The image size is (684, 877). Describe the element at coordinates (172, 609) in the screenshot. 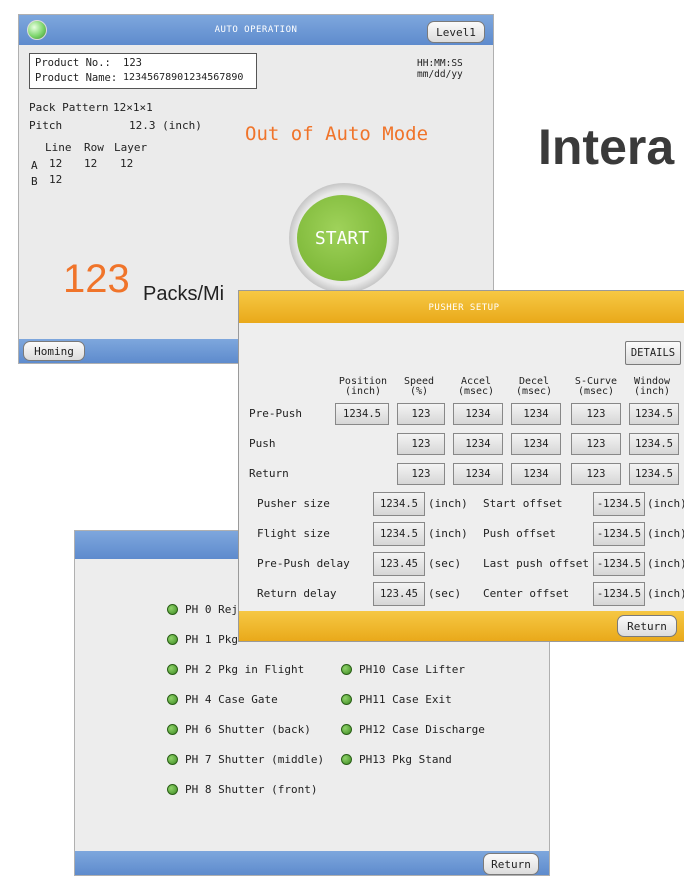

I see `ph0-indicator-icon` at that location.